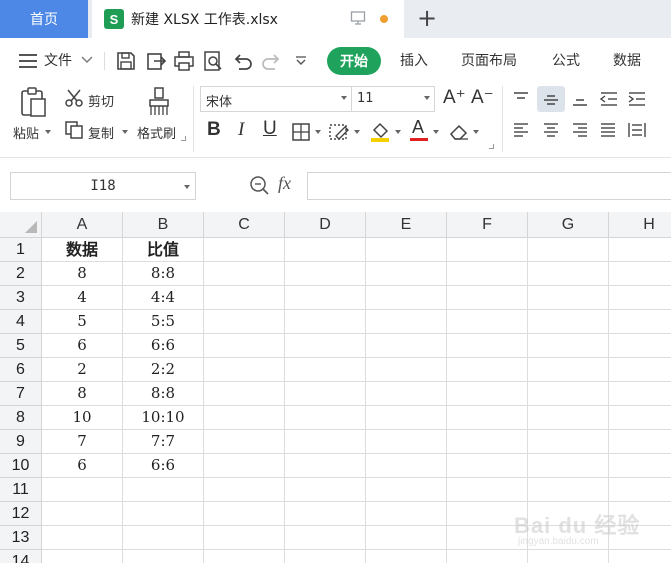 This screenshot has width=671, height=563. What do you see at coordinates (637, 99) in the screenshot?
I see `increase-indent-icon` at bounding box center [637, 99].